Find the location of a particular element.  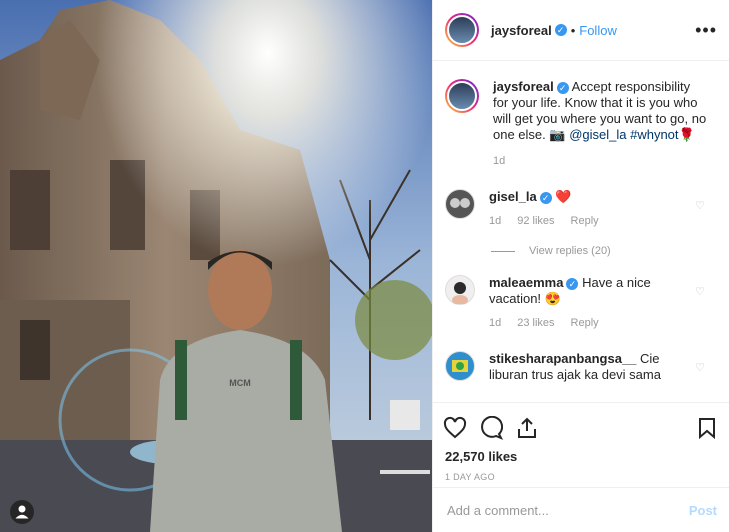

commenter-username: gisel_la is located at coordinates (513, 196).